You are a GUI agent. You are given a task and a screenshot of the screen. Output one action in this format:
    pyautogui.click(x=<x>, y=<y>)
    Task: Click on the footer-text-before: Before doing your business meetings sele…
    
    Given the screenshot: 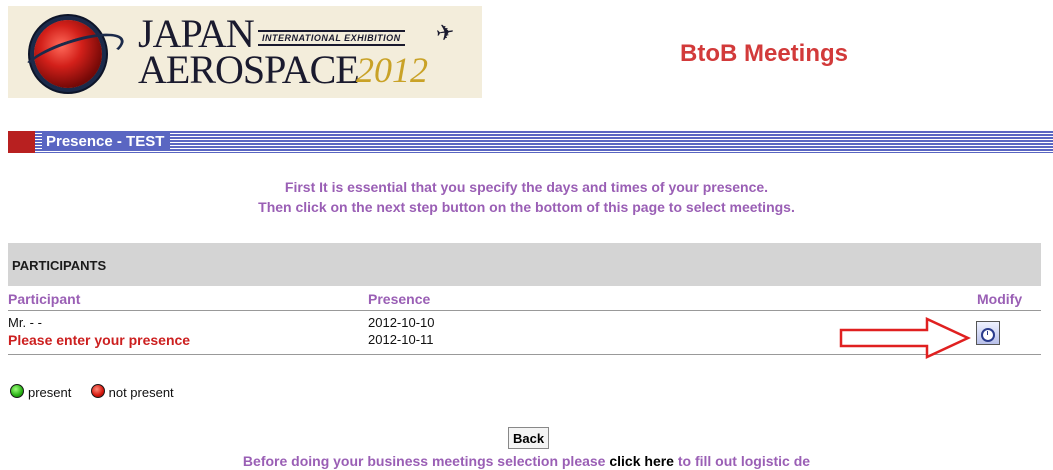 What is the action you would take?
    pyautogui.click(x=426, y=461)
    